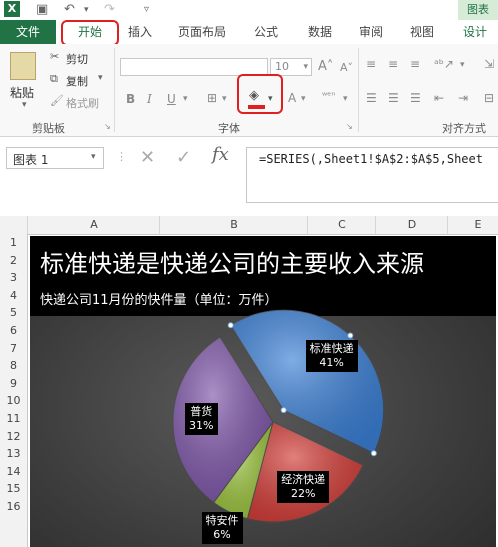  Describe the element at coordinates (13, 278) in the screenshot. I see `row-header-3: 3` at that location.